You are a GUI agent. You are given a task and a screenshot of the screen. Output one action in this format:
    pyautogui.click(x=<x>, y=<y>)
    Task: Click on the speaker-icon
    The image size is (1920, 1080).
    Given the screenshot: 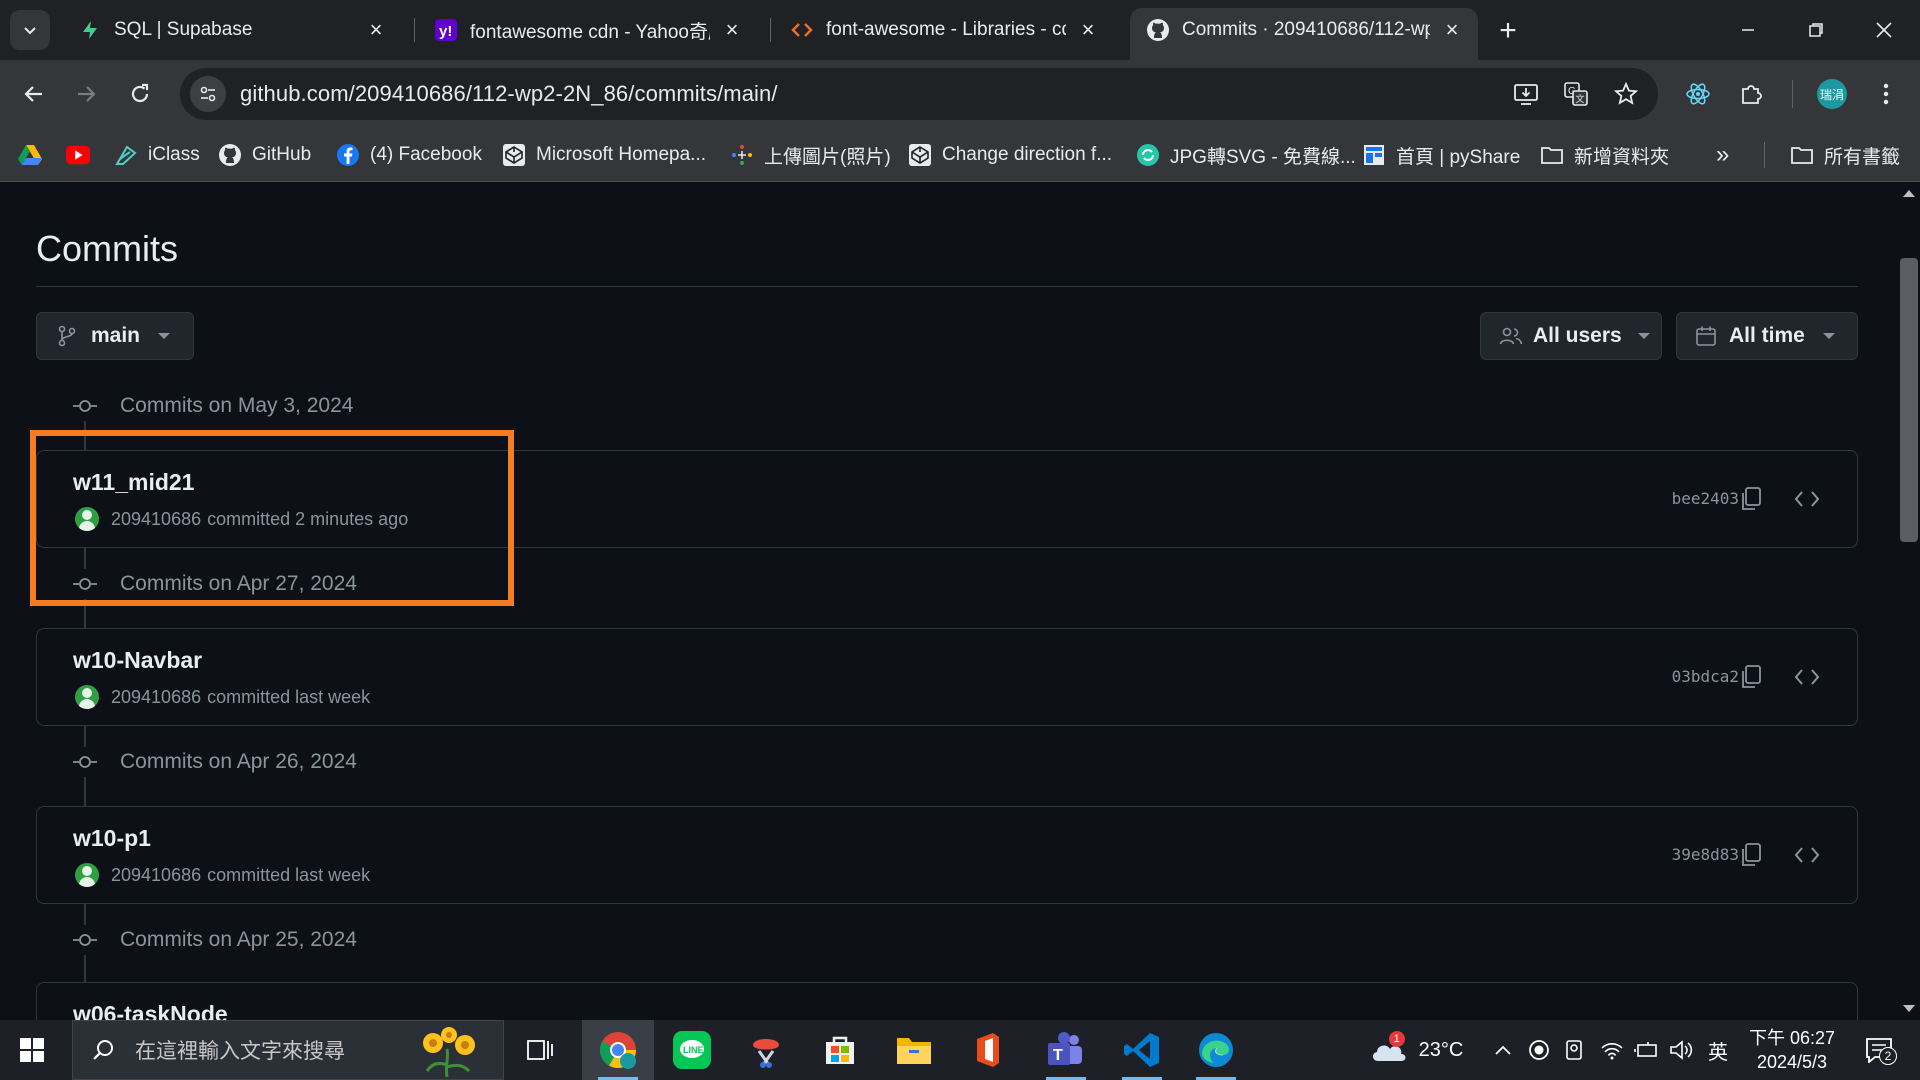 What is the action you would take?
    pyautogui.click(x=1681, y=1050)
    